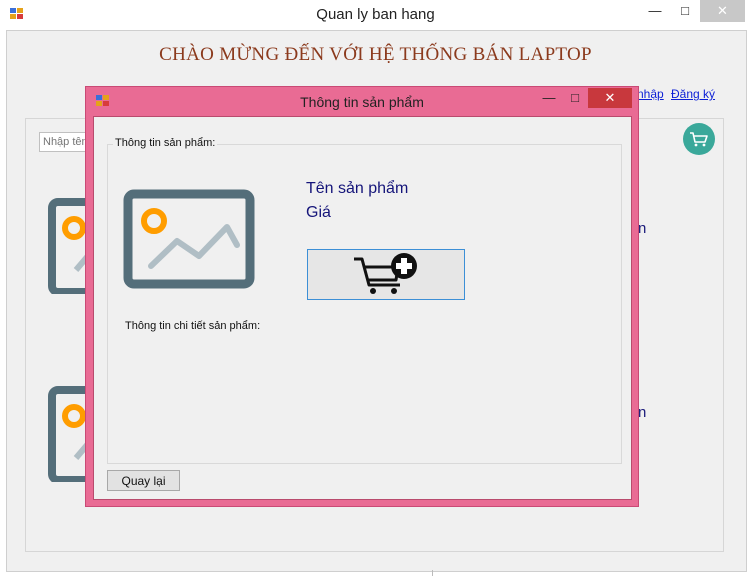 The height and width of the screenshot is (576, 751). What do you see at coordinates (610, 98) in the screenshot?
I see `dialog-close-button: ✕` at bounding box center [610, 98].